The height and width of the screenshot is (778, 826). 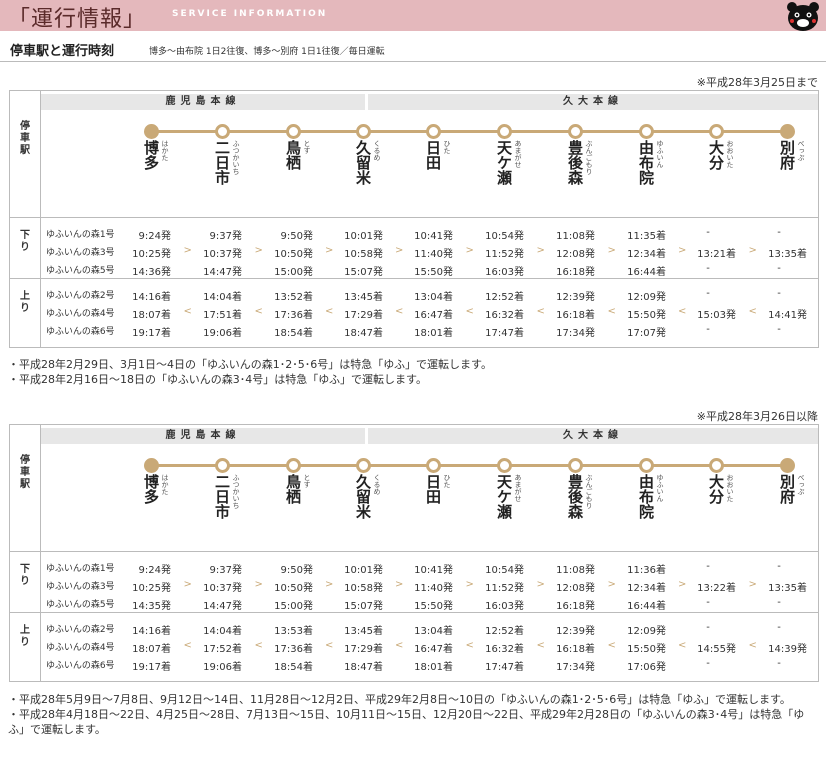 I want to click on time-cell: 10:25発, so click(x=151, y=588).